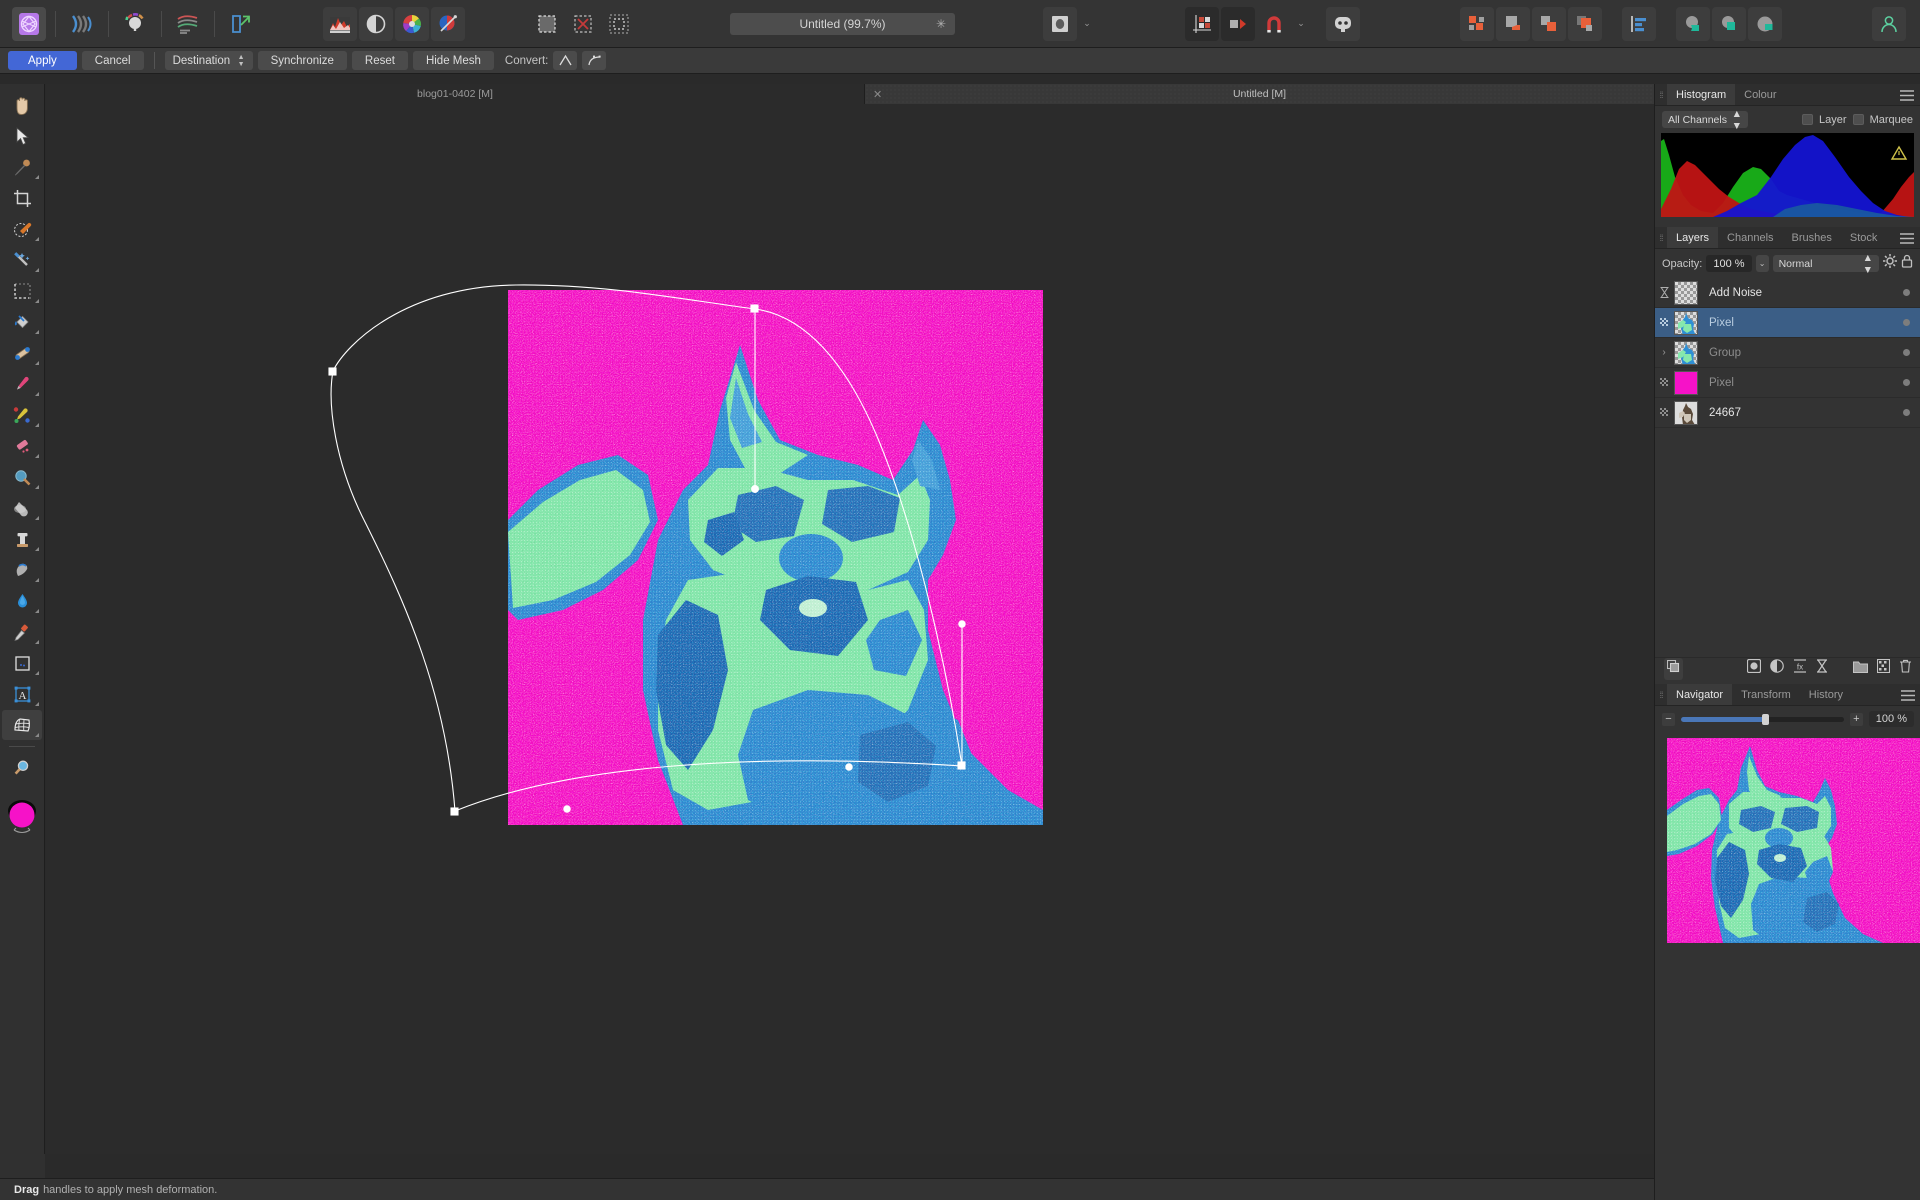 This screenshot has height=1200, width=1920. Describe the element at coordinates (22, 353) in the screenshot. I see `gradient-tool` at that location.